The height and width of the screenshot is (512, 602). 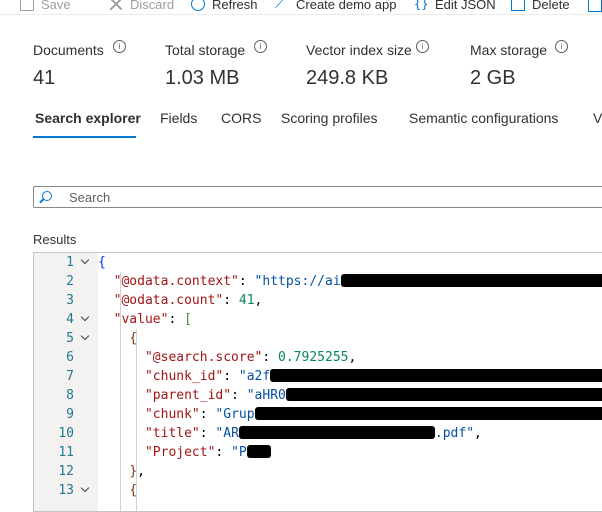 What do you see at coordinates (318, 319) in the screenshot?
I see `code-line: 4 "value": [` at bounding box center [318, 319].